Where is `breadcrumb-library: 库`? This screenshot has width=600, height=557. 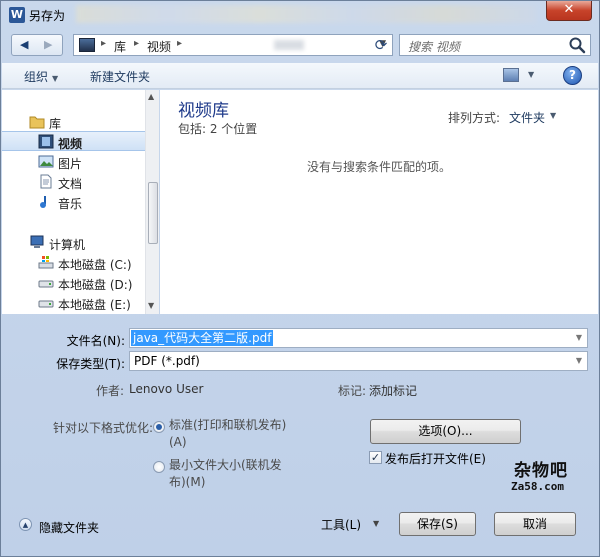 breadcrumb-library: 库 is located at coordinates (120, 46).